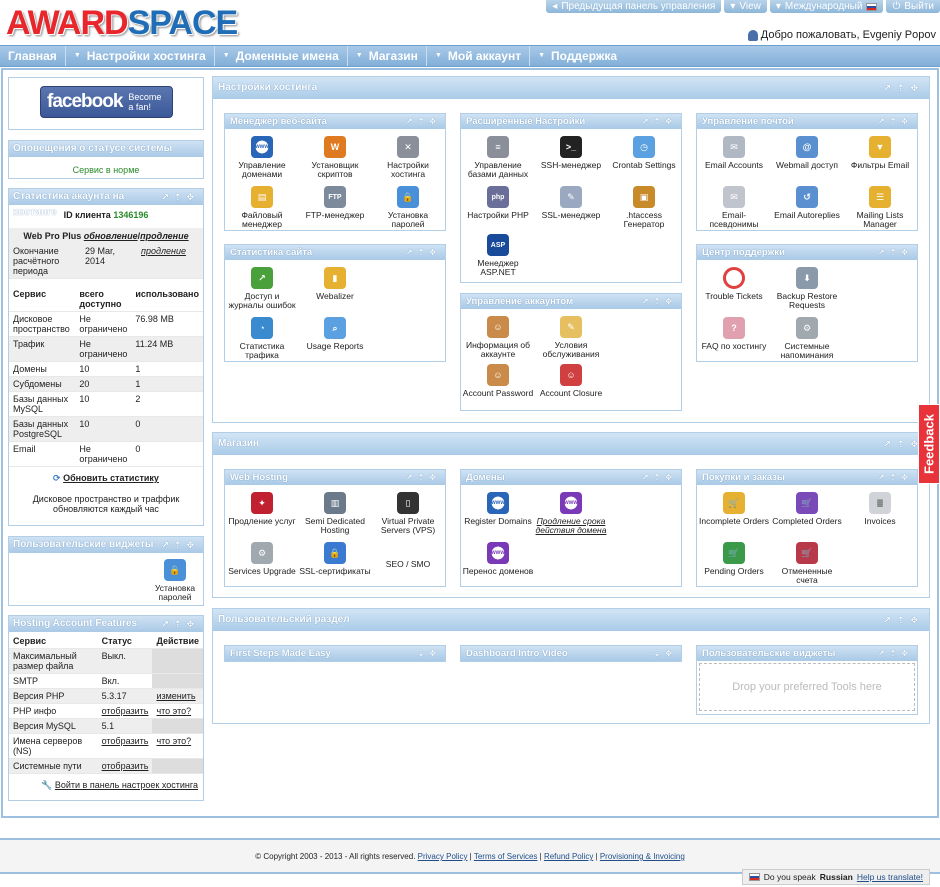 This screenshot has width=940, height=887. What do you see at coordinates (164, 236) in the screenshot?
I see `extend-link: продление` at bounding box center [164, 236].